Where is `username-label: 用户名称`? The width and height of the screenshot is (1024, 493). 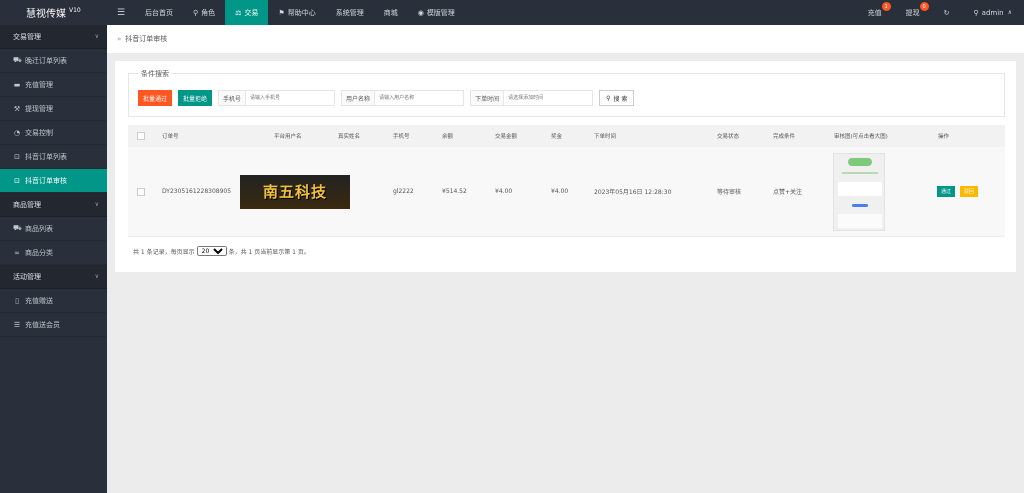 username-label: 用户名称 is located at coordinates (358, 98).